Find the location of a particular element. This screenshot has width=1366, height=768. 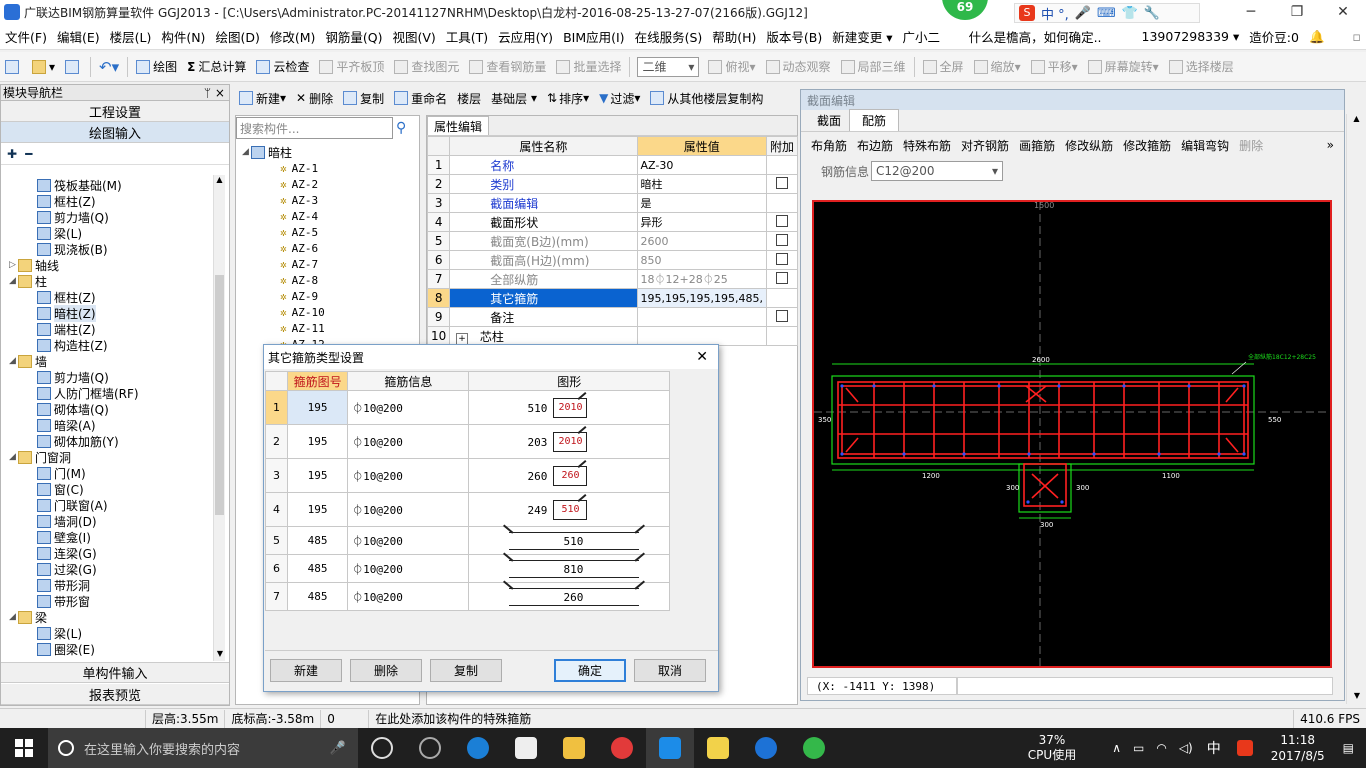

menu-new-change: 新建变更 ▾ is located at coordinates (862, 36).